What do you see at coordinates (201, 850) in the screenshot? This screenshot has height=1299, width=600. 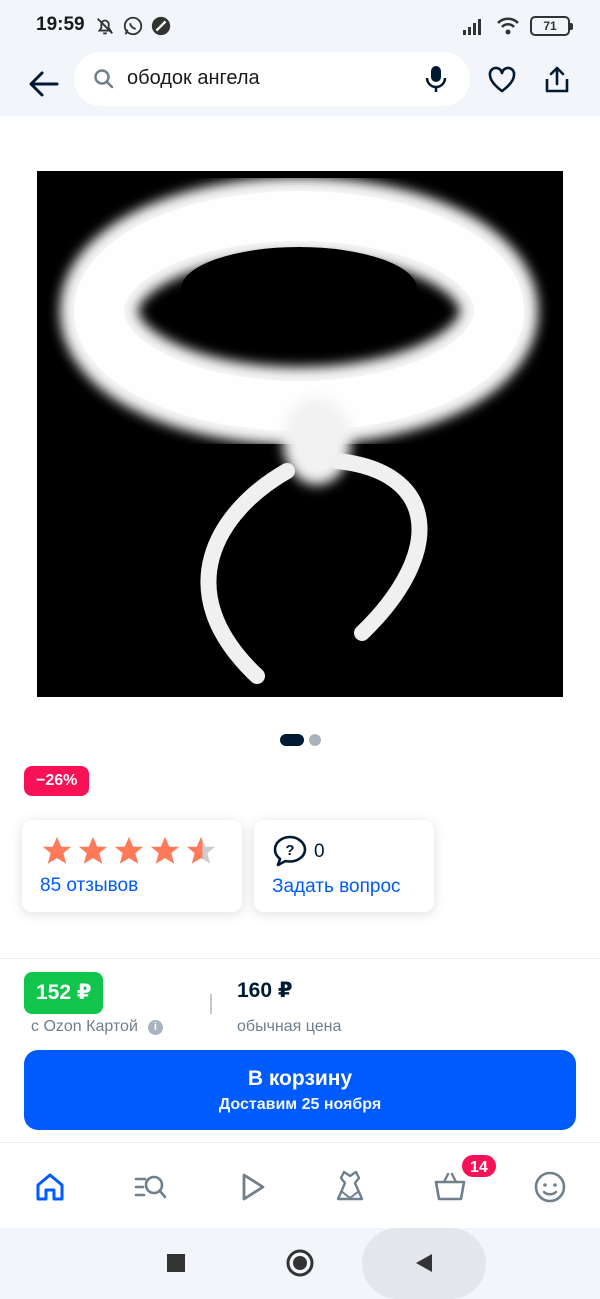 I see `star-half-icon` at bounding box center [201, 850].